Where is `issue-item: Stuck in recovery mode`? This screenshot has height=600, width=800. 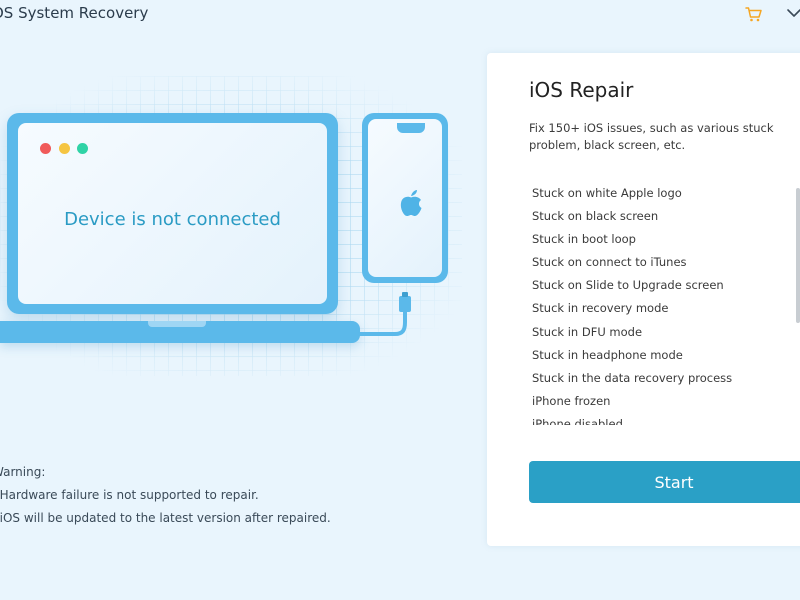
issue-item: Stuck in recovery mode is located at coordinates (600, 308).